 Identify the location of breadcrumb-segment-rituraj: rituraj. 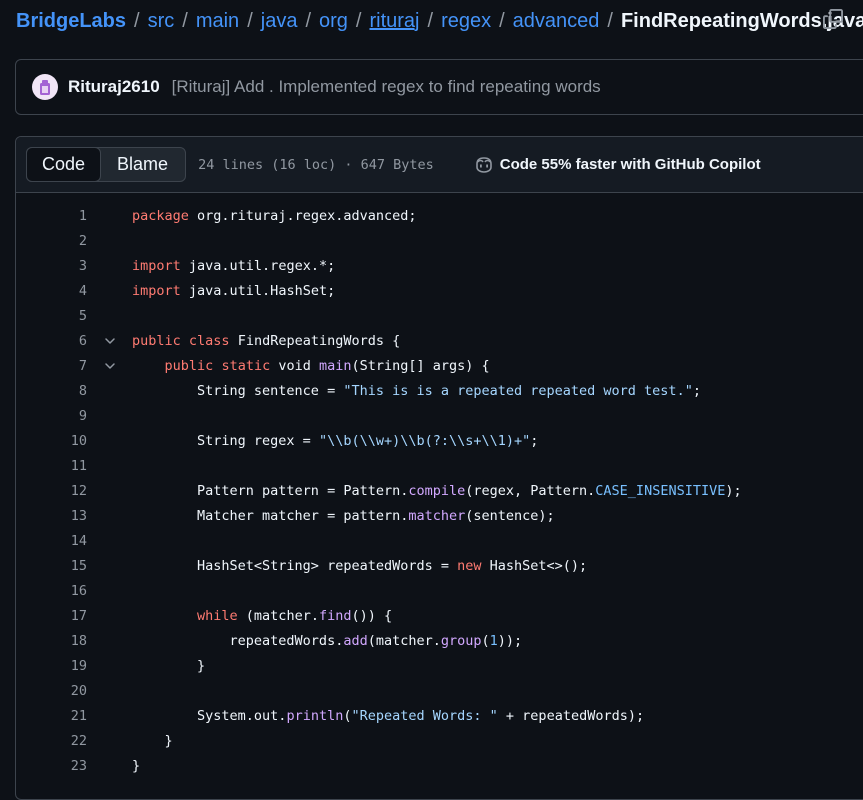
(394, 21).